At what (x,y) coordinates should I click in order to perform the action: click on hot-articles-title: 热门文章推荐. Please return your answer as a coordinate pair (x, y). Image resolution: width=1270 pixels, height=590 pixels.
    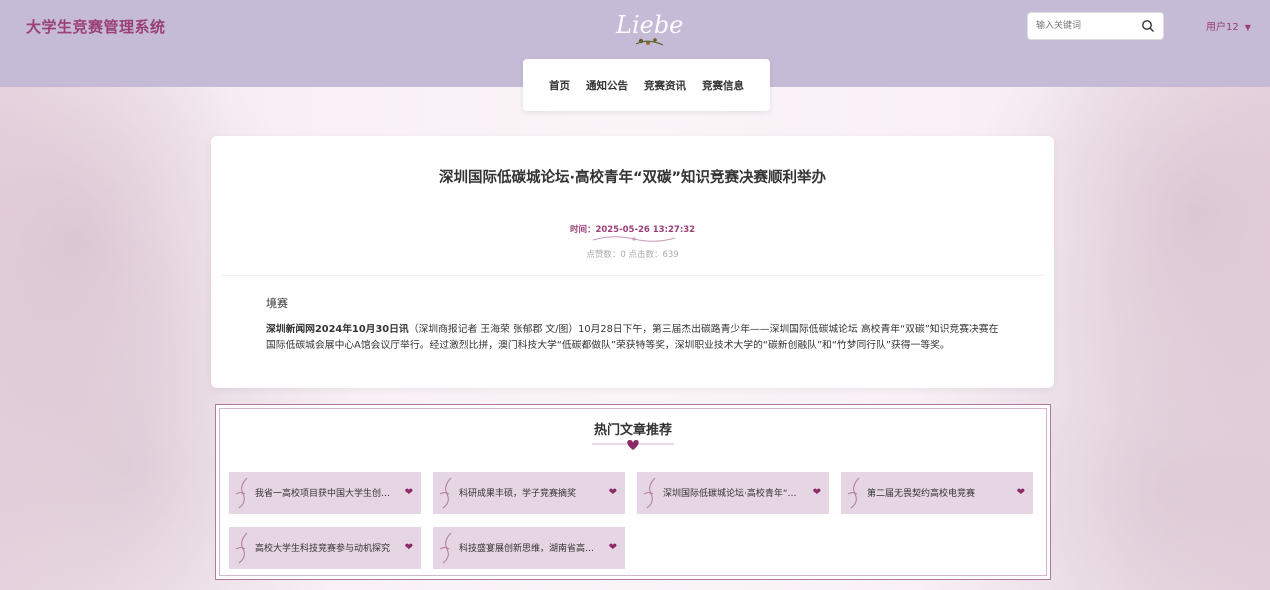
    Looking at the image, I should click on (632, 430).